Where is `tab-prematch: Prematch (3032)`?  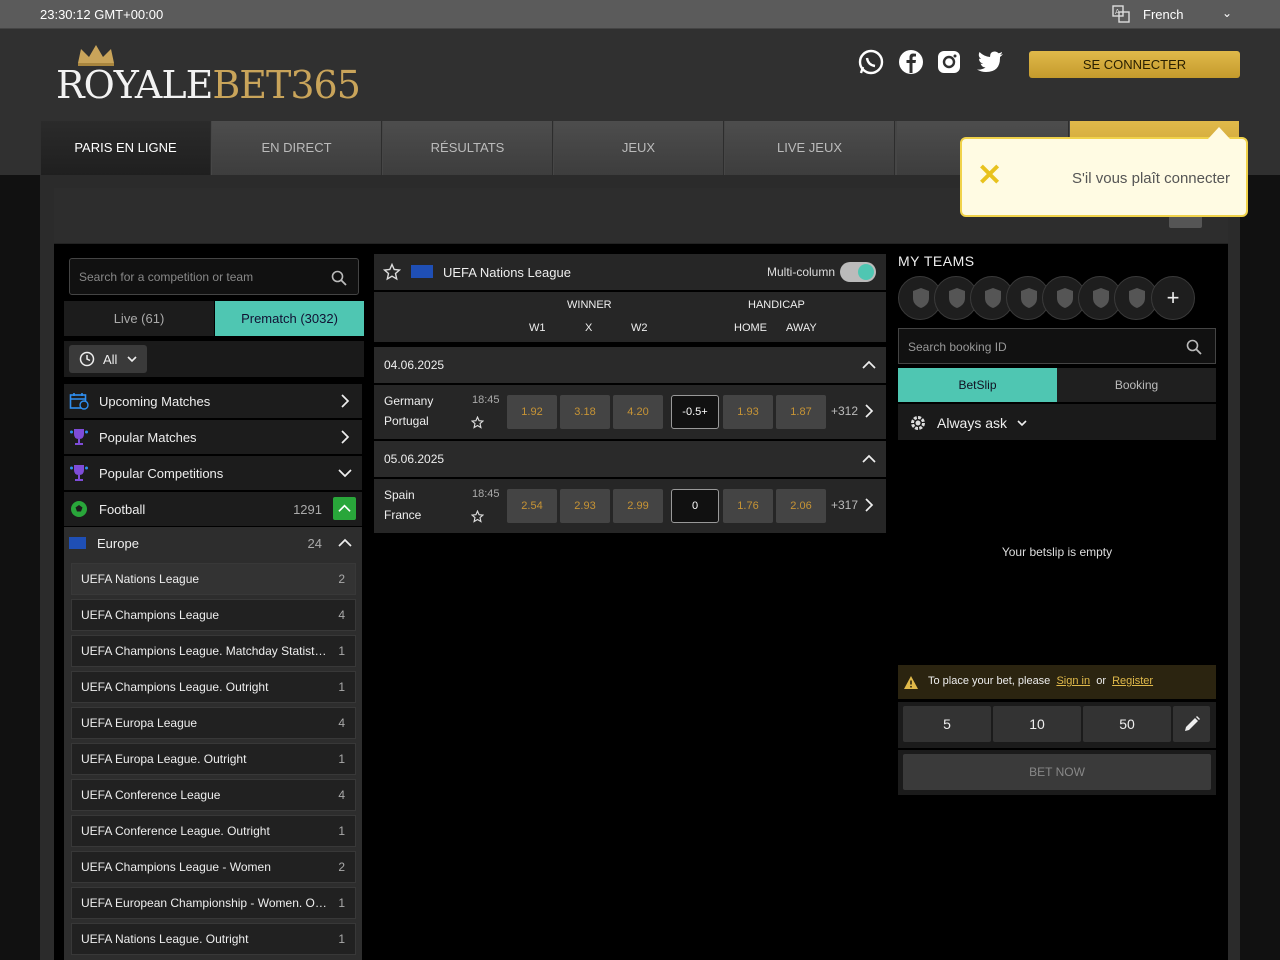 tab-prematch: Prematch (3032) is located at coordinates (289, 318).